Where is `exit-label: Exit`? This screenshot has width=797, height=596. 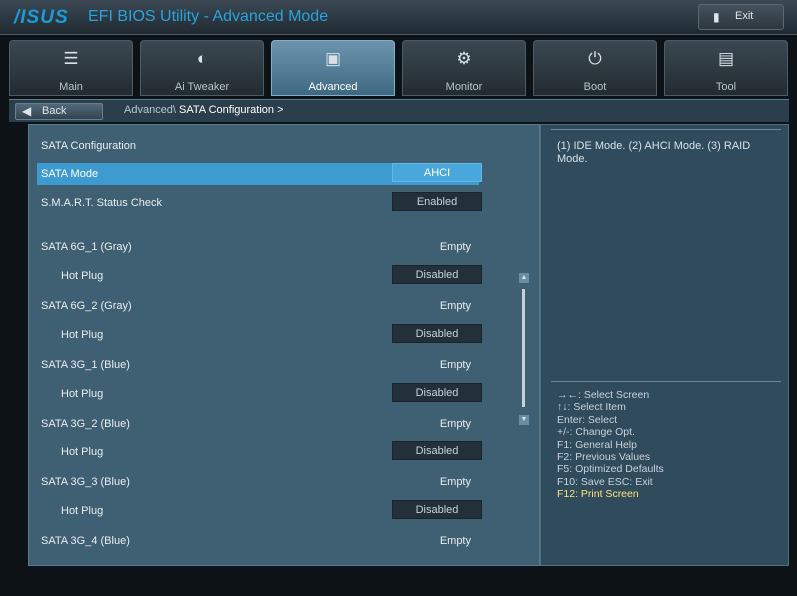 exit-label: Exit is located at coordinates (744, 16).